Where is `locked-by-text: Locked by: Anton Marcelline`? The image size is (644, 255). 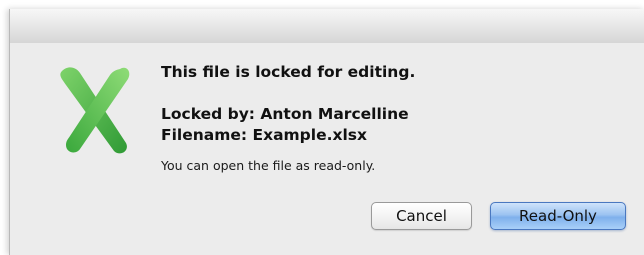
locked-by-text: Locked by: Anton Marcelline is located at coordinates (285, 114).